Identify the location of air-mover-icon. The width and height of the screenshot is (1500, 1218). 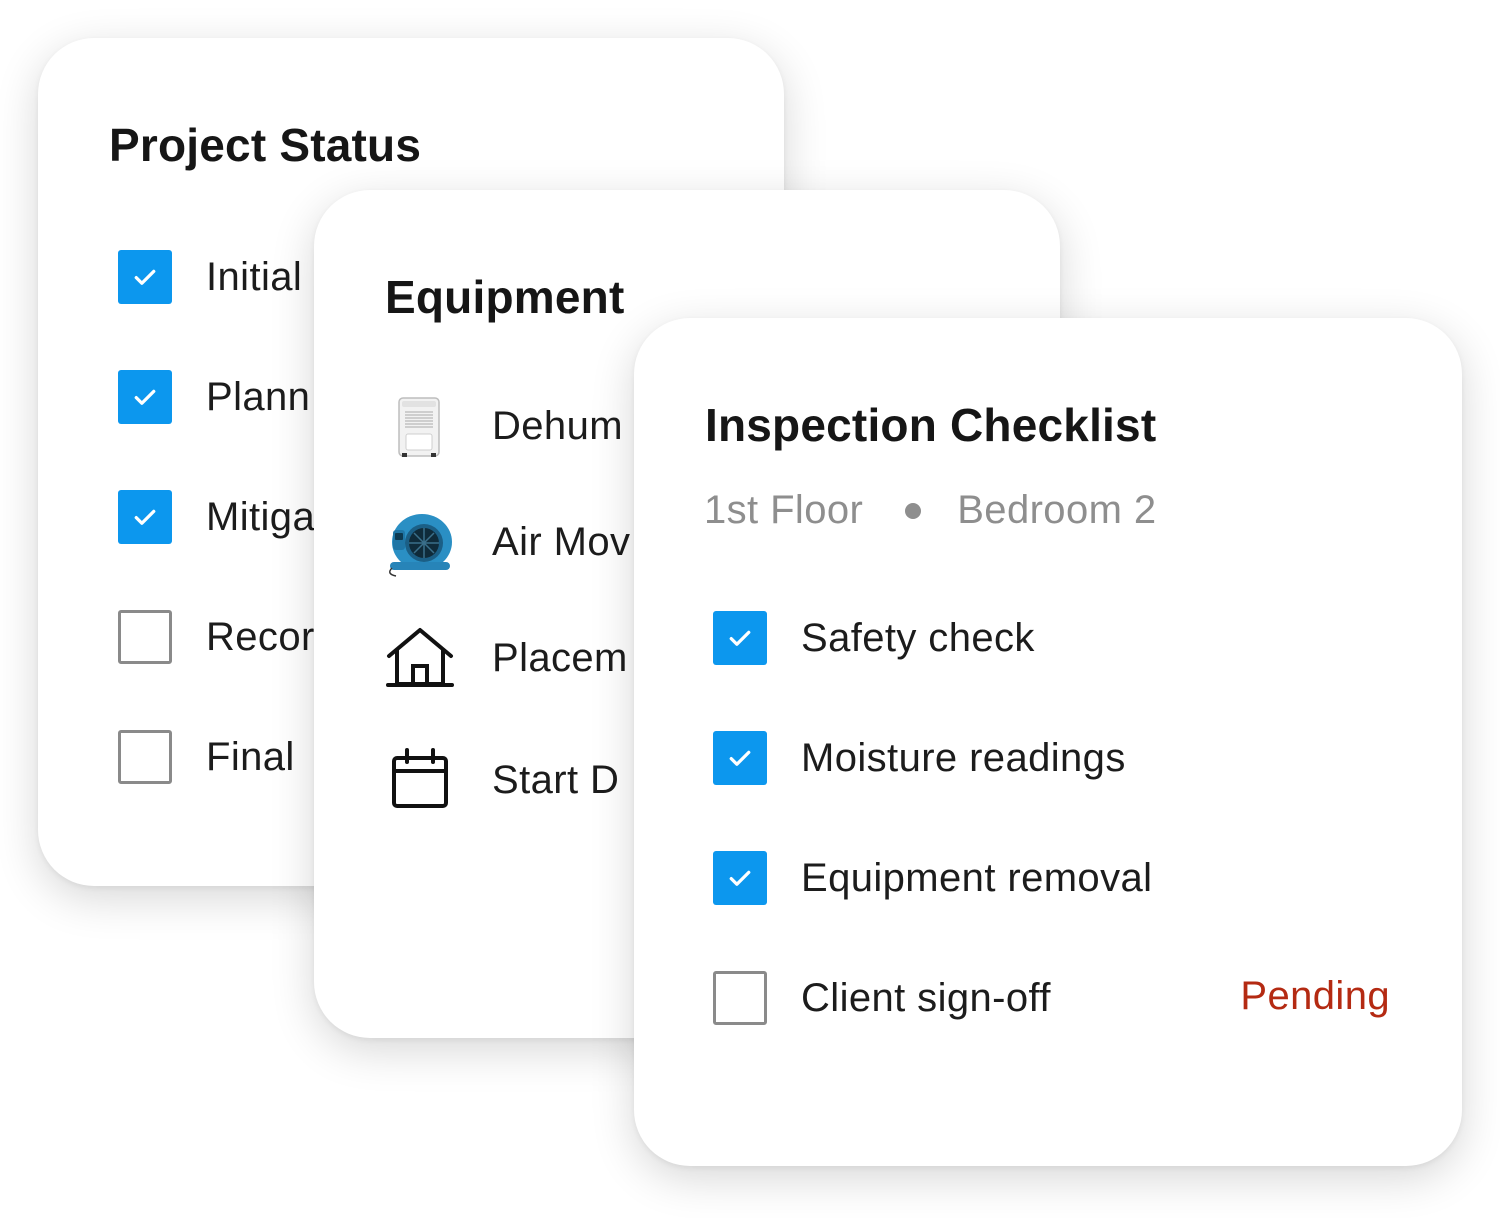
(420, 542).